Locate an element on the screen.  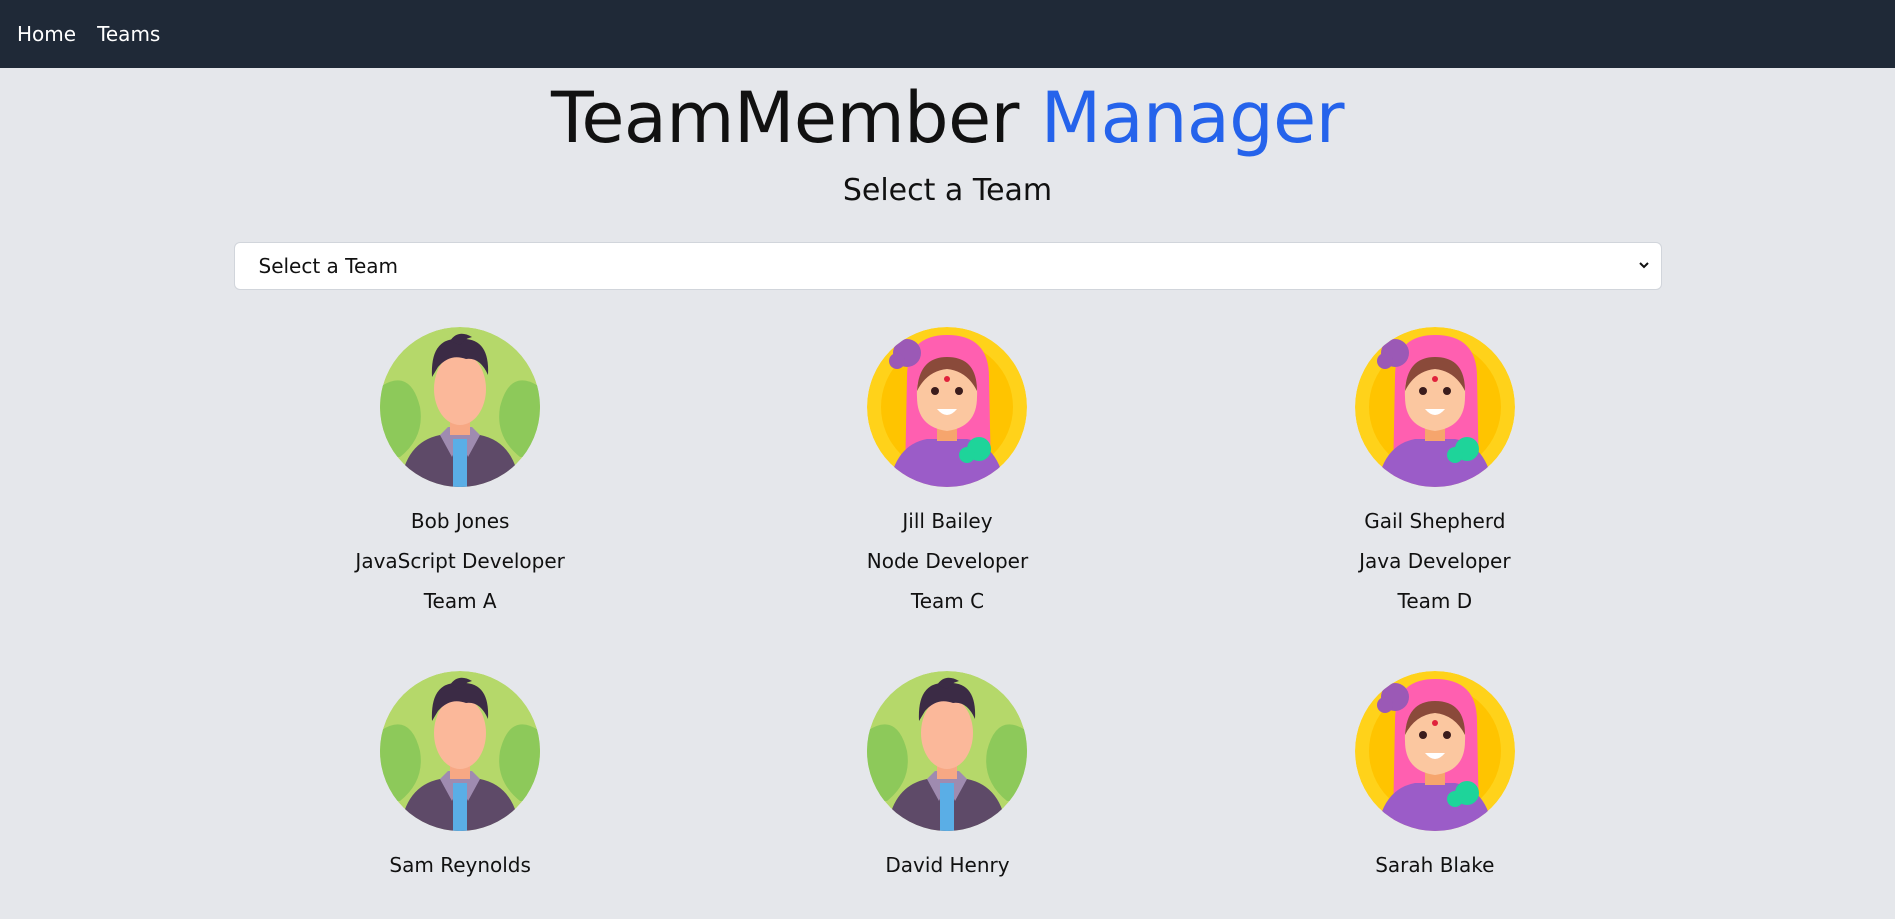
member-name: Sarah Blake is located at coordinates (1435, 865).